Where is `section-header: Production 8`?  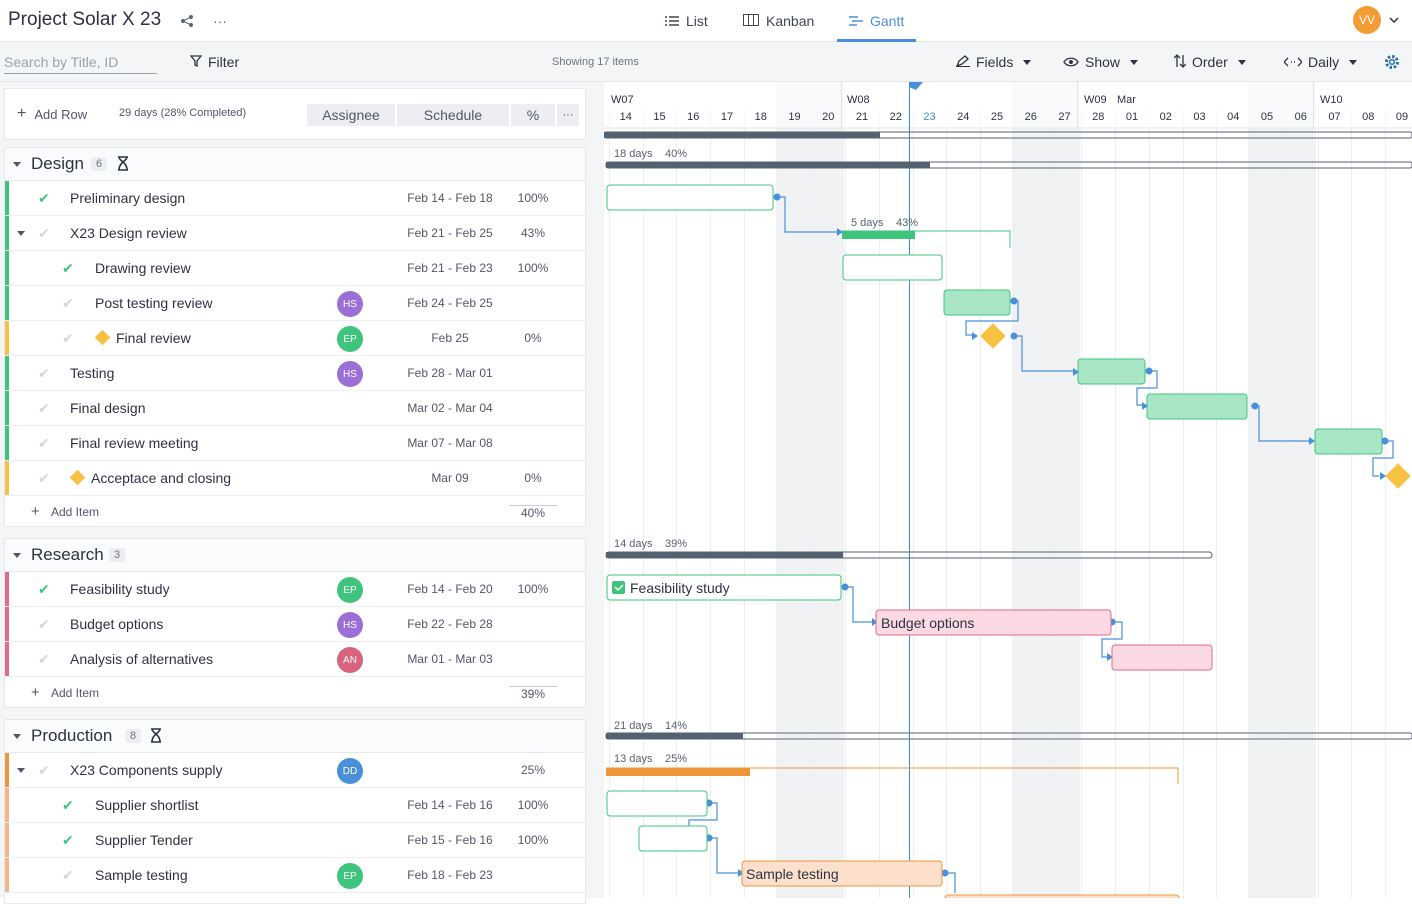
section-header: Production 8 is located at coordinates (295, 736).